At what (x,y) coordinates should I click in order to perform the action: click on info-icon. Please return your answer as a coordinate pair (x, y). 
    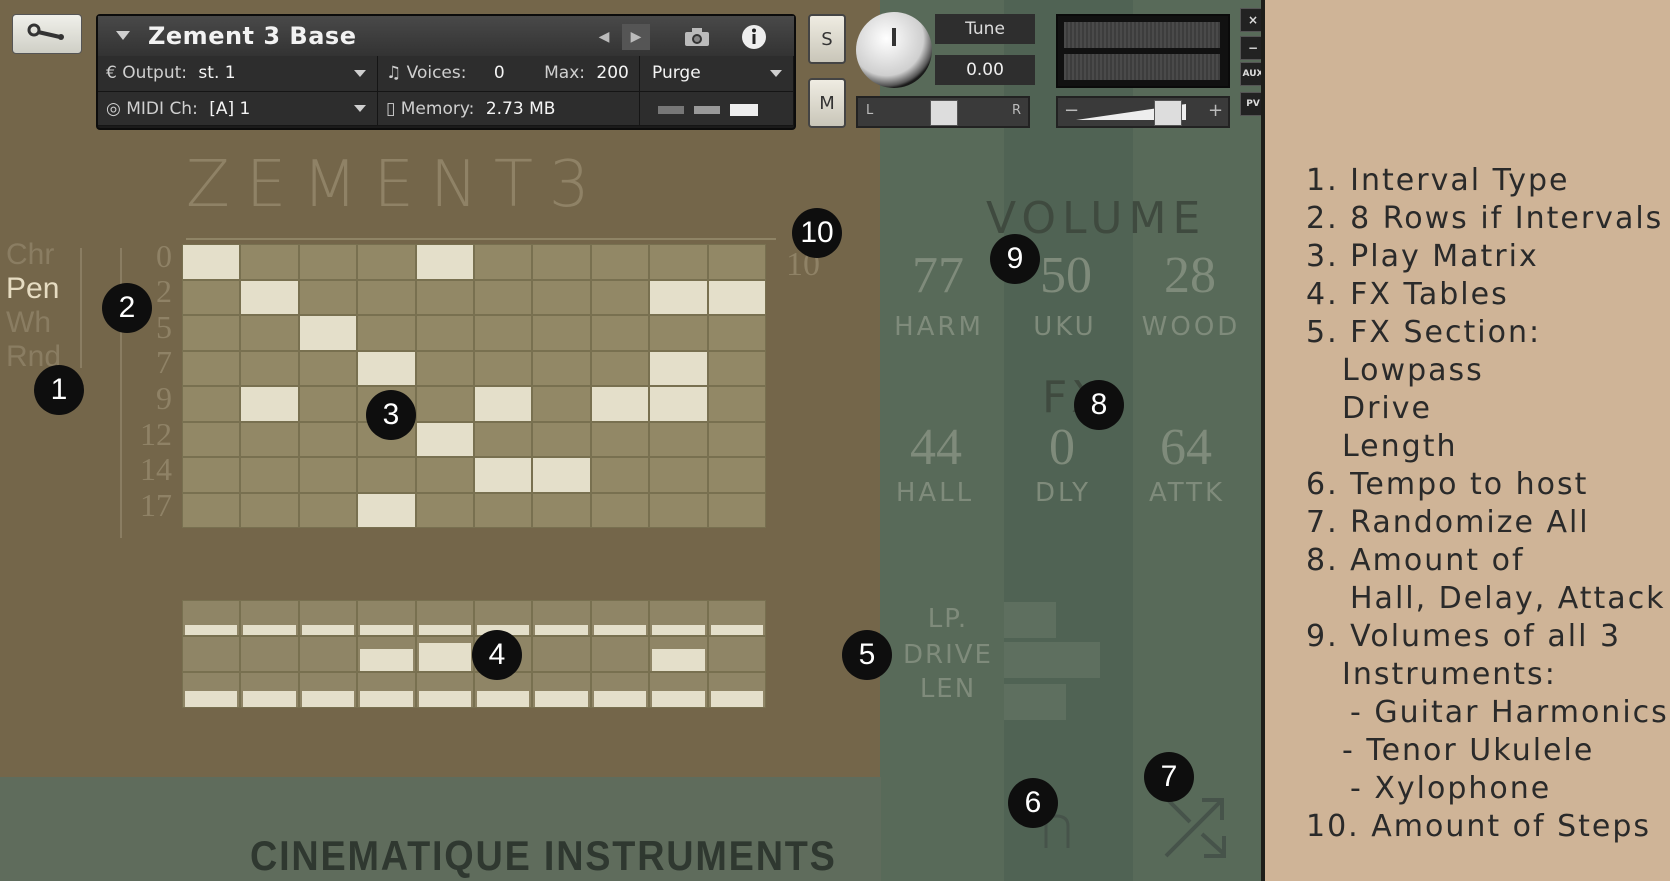
    Looking at the image, I should click on (754, 37).